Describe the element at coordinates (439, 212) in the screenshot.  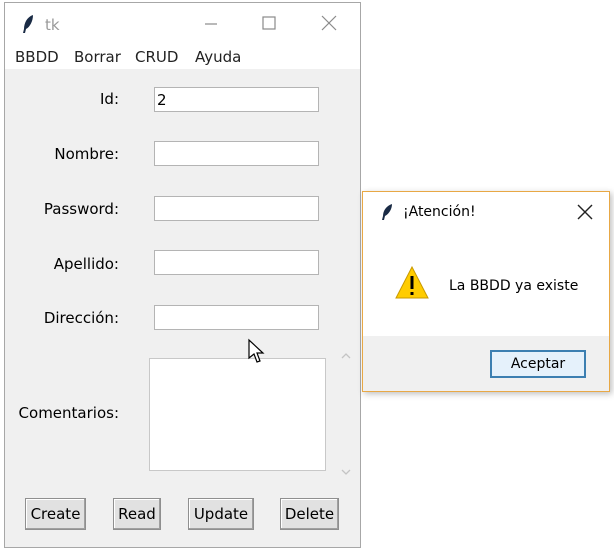
I see `dialog-title: ¡Atención!` at that location.